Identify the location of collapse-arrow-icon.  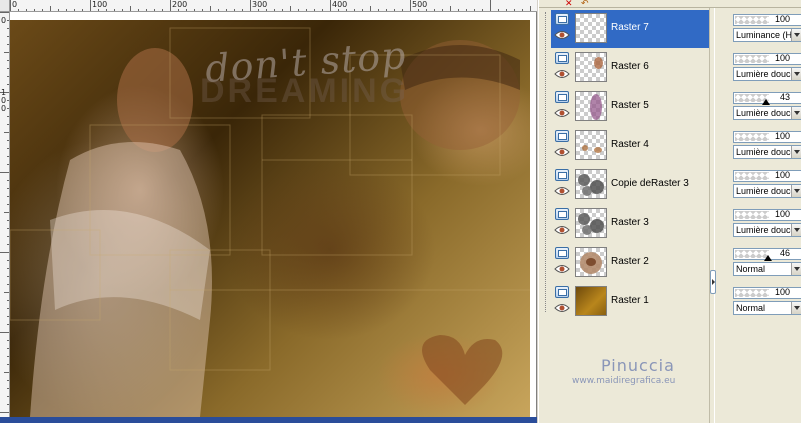
(713, 282).